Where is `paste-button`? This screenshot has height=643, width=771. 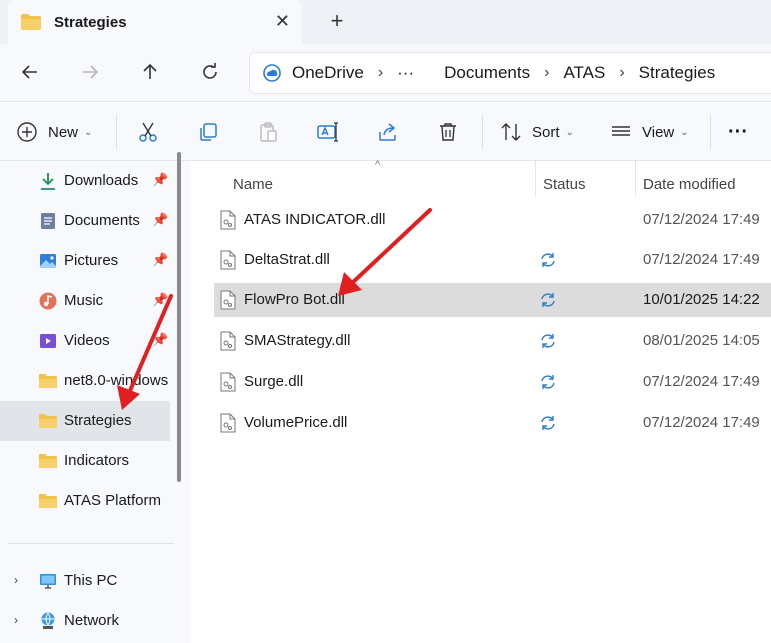 paste-button is located at coordinates (268, 132).